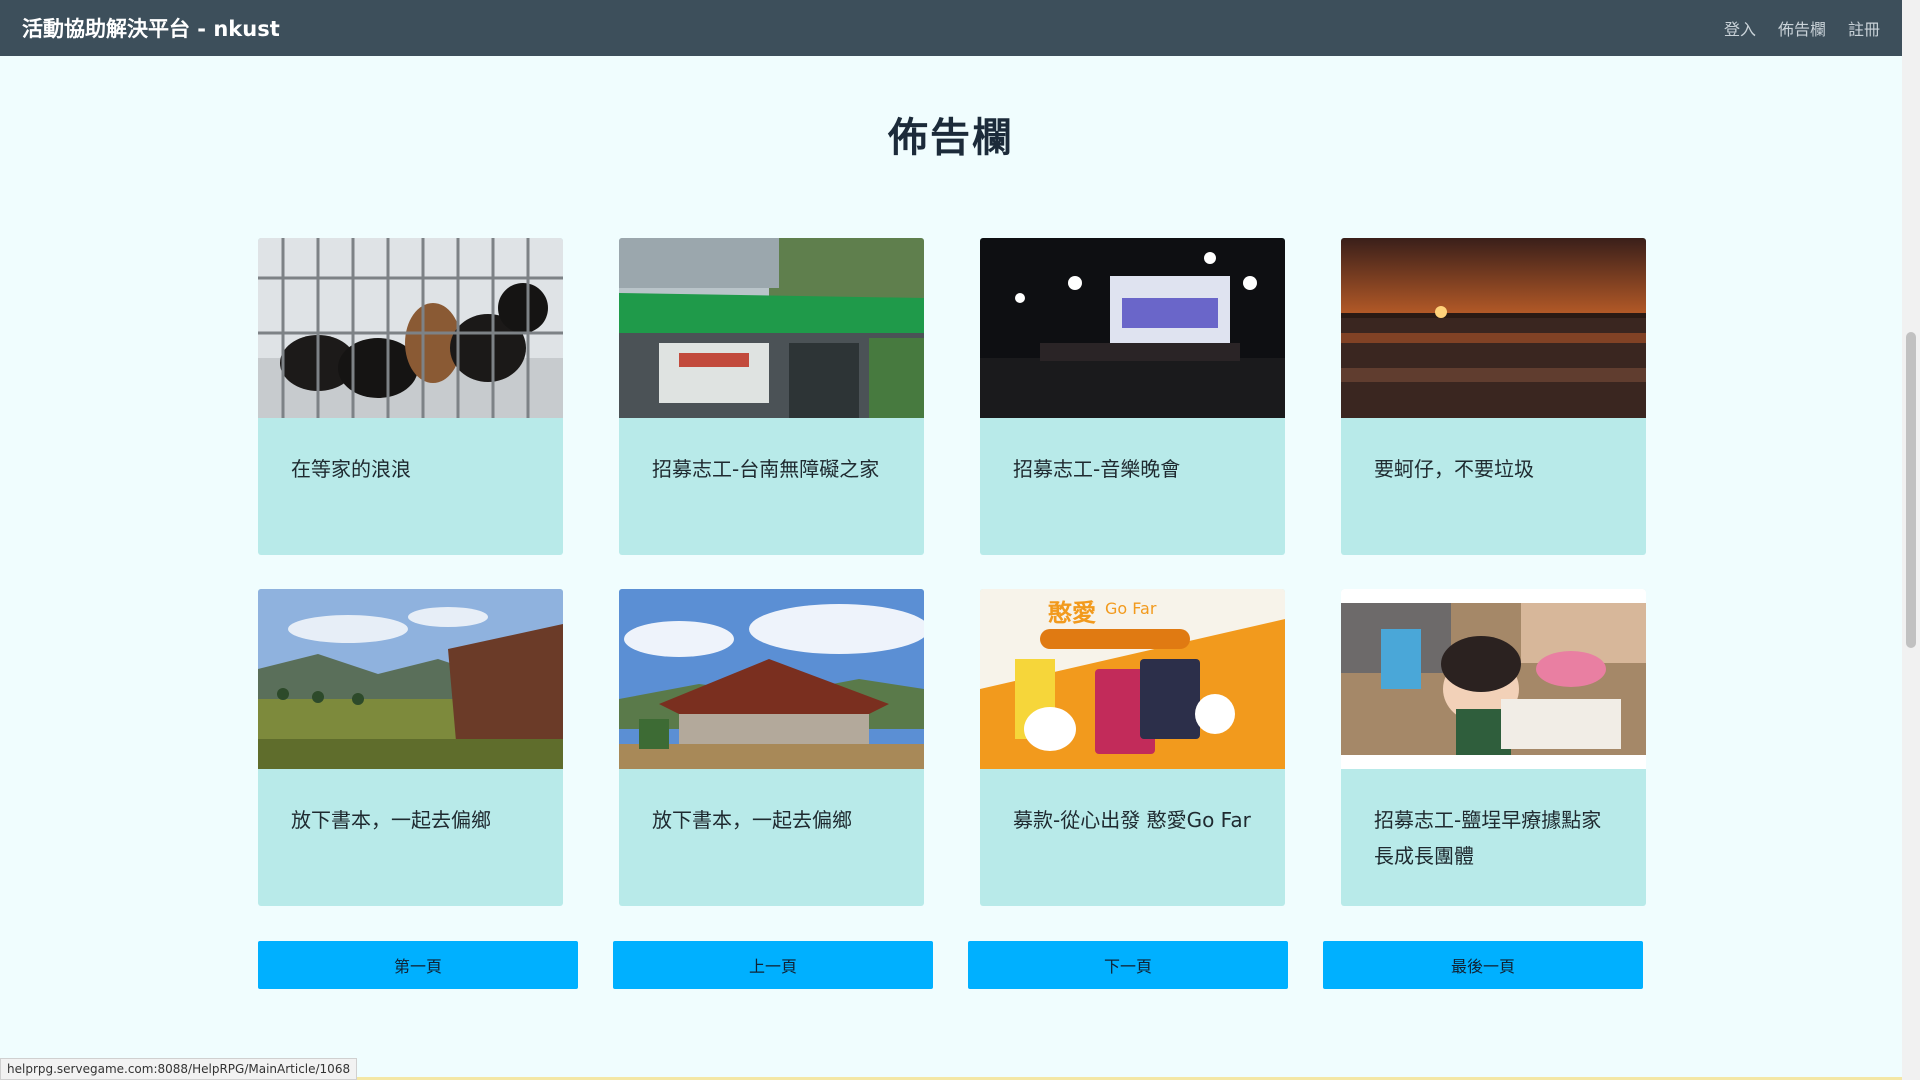  I want to click on article-card: 招募志工-音樂晚會, so click(1132, 396).